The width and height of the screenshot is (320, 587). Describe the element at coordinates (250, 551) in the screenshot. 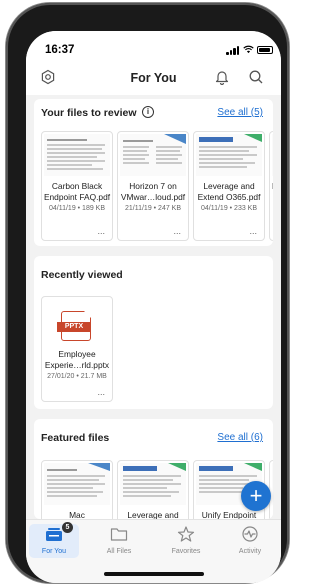

I see `tab-label: Activity` at that location.